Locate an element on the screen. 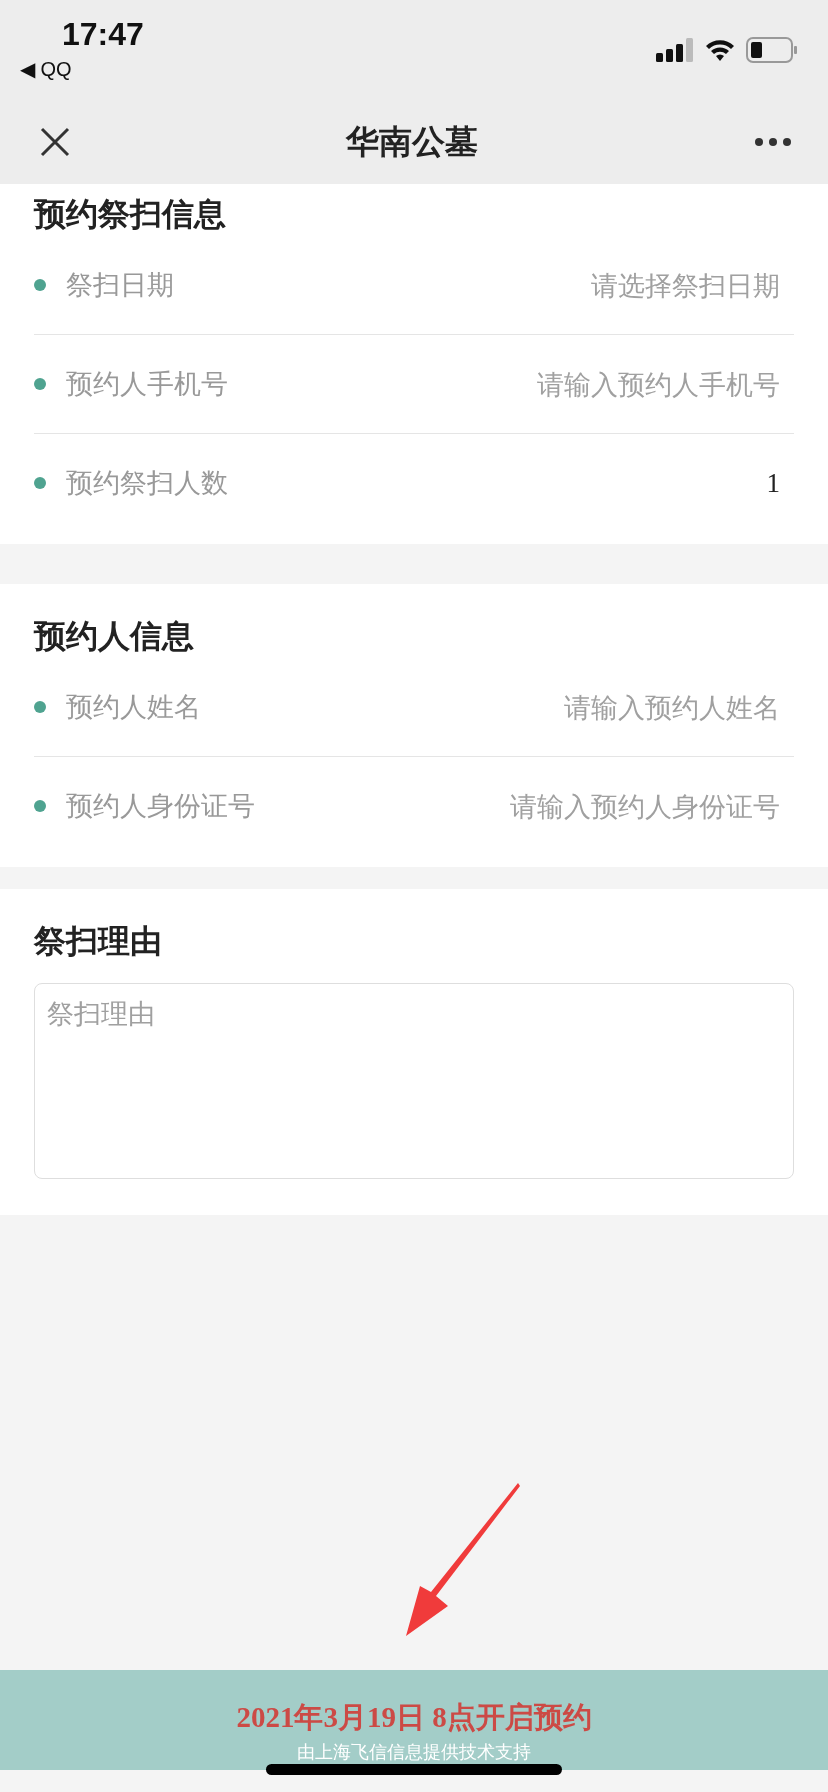 The height and width of the screenshot is (1792, 828). input-field: 请输入预约人姓名 is located at coordinates (491, 707).